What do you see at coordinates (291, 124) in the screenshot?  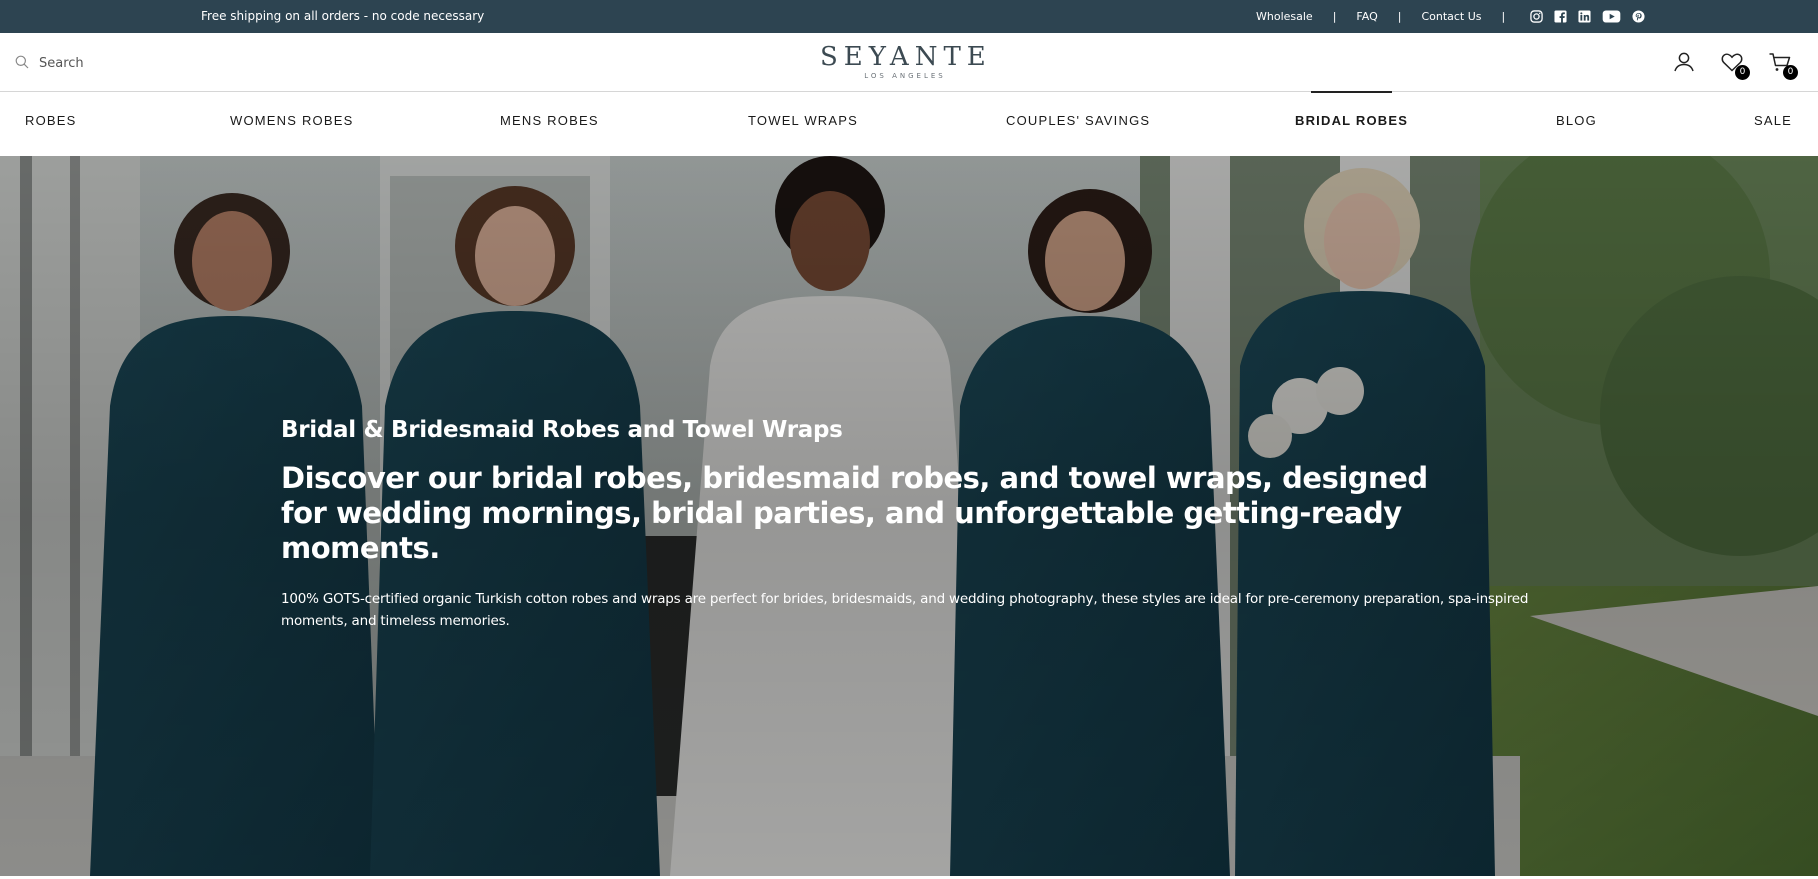 I see `nav-item-womens-robes: WOMENS ROBES` at bounding box center [291, 124].